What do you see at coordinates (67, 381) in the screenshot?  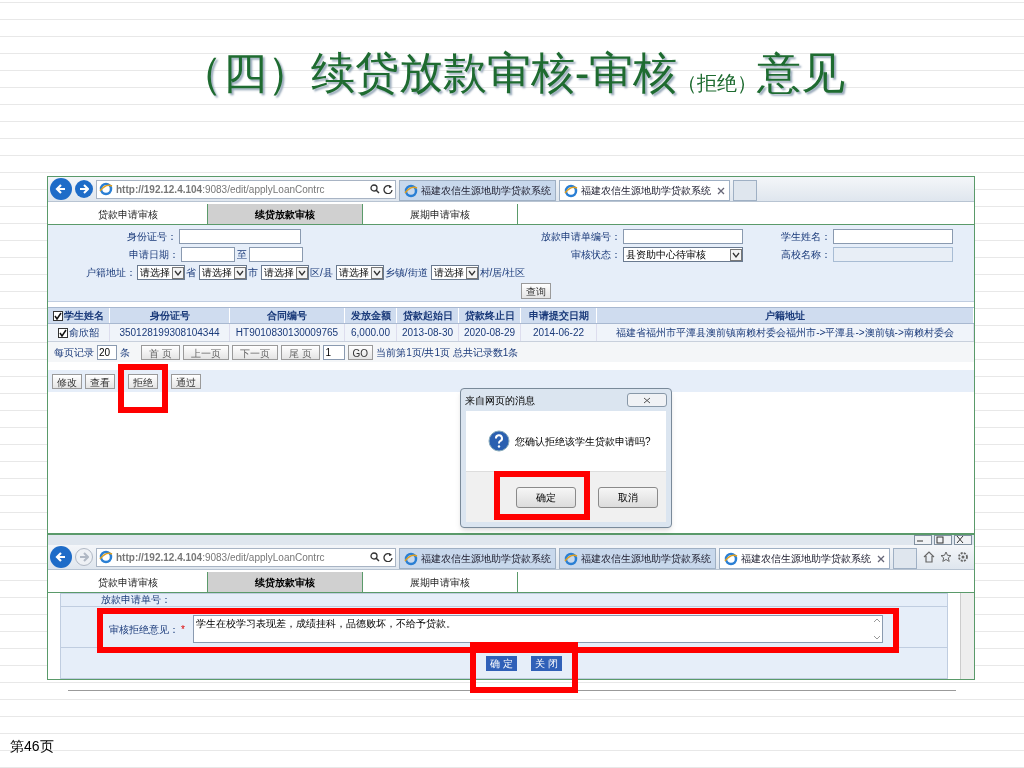 I see `action-button: 修改` at bounding box center [67, 381].